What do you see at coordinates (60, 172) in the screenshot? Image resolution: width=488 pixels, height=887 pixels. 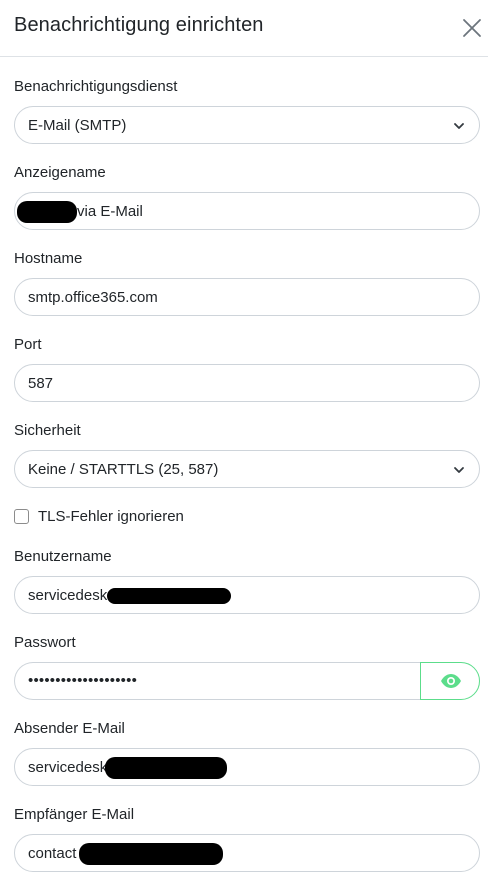 I see `display-name-label: Anzeigename` at bounding box center [60, 172].